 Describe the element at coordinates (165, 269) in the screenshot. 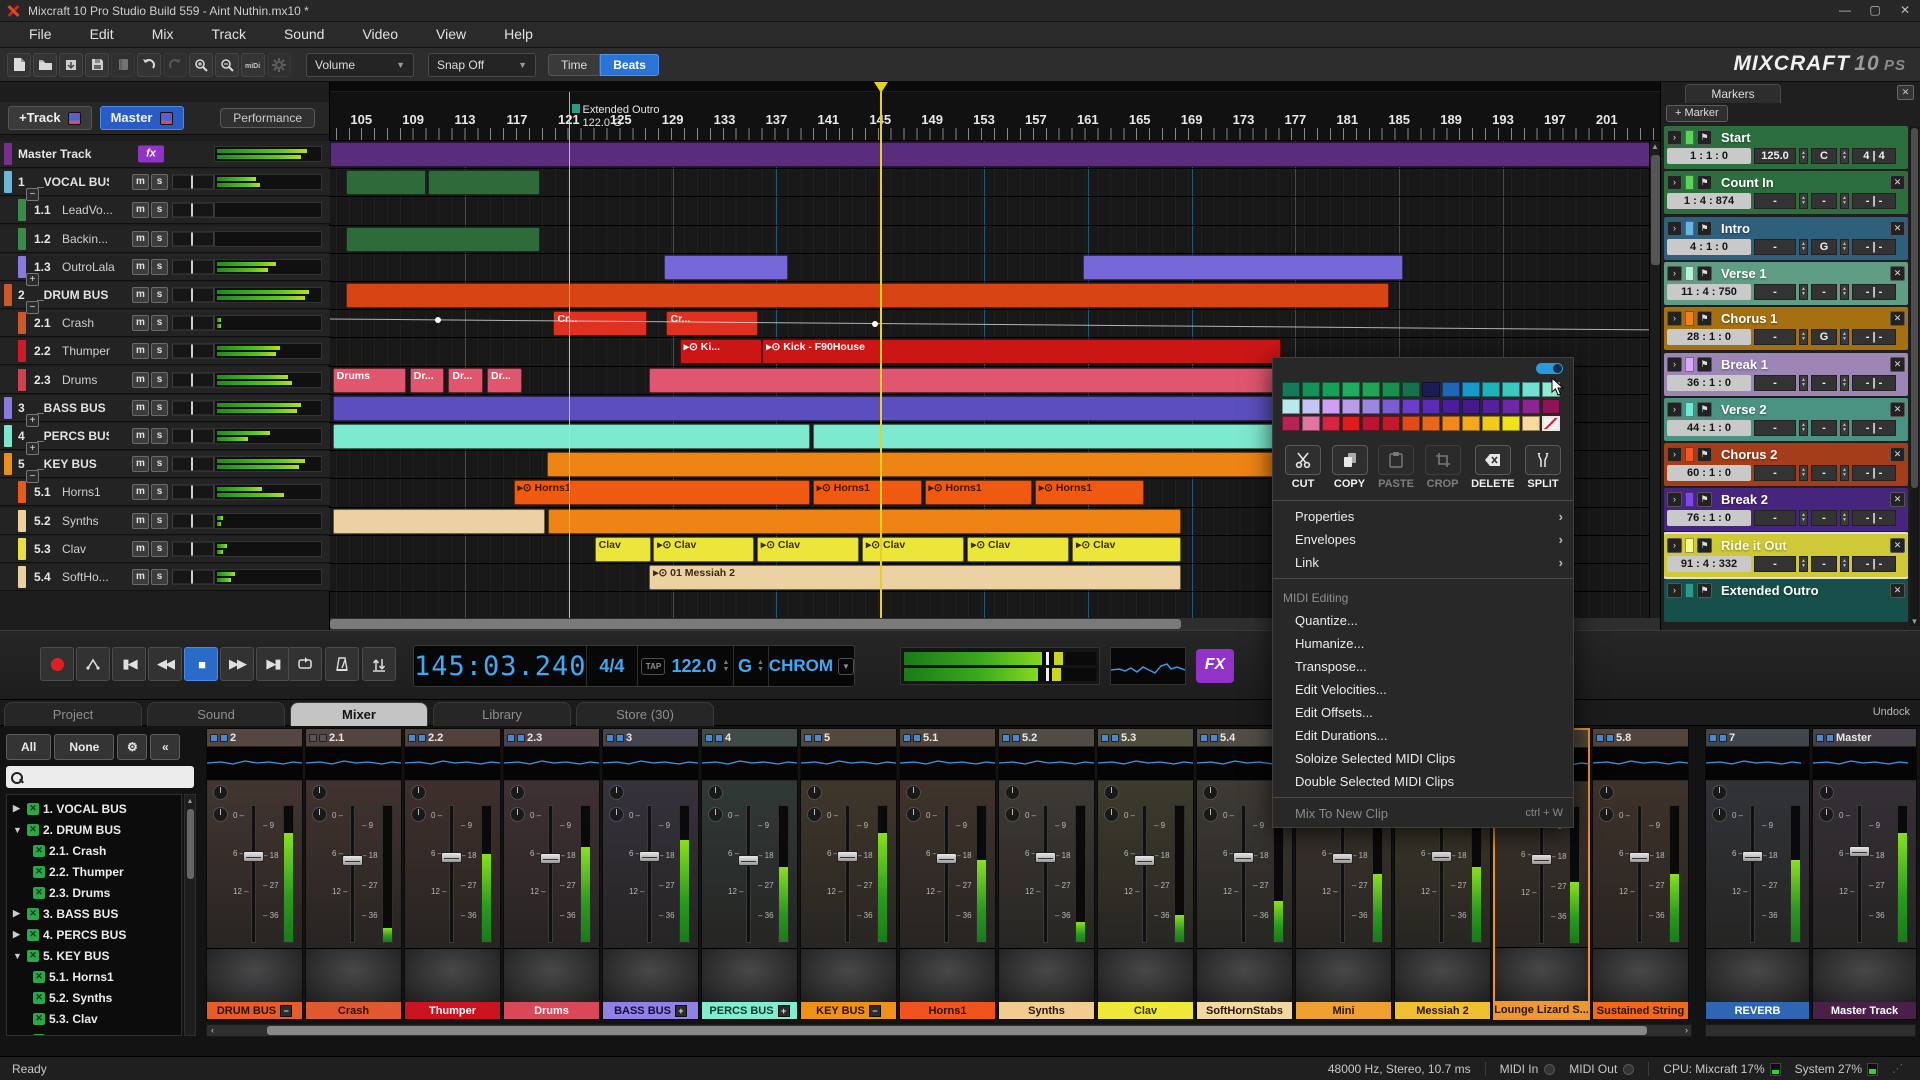

I see `track-row-1.3: 1.3 OutroLala m s +` at that location.